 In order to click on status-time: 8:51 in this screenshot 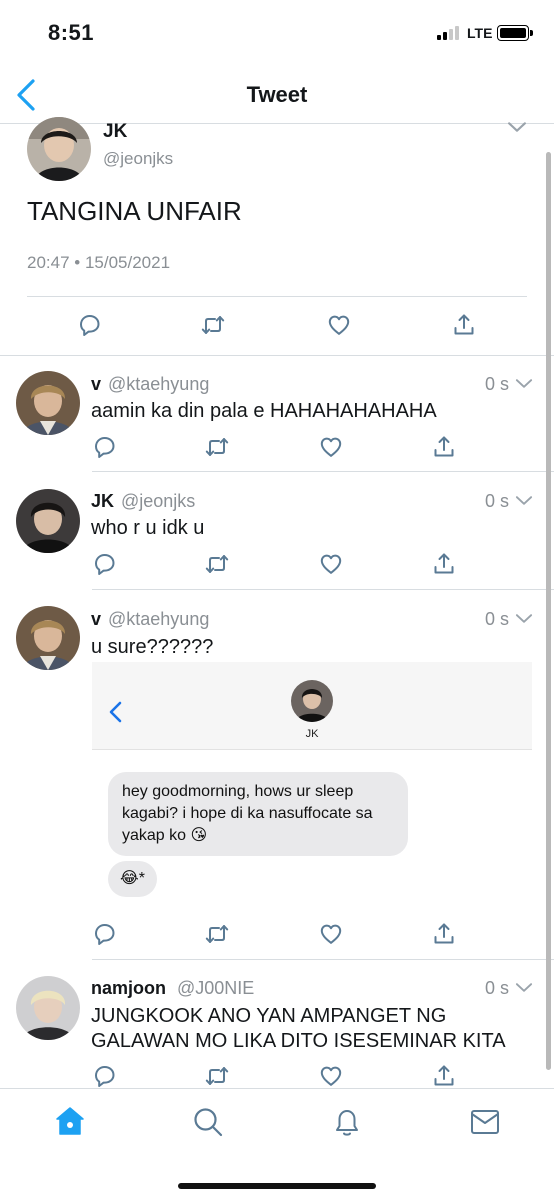, I will do `click(71, 32)`.